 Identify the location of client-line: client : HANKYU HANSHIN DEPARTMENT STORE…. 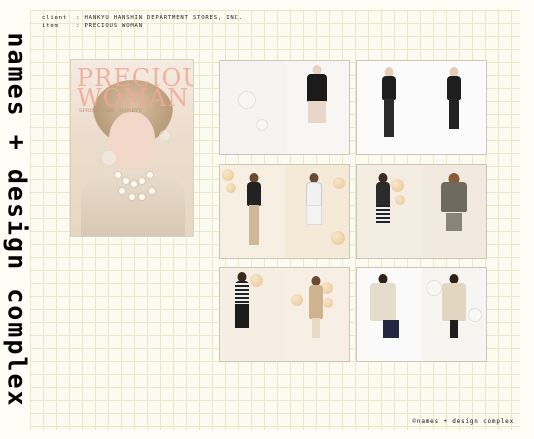
(142, 18).